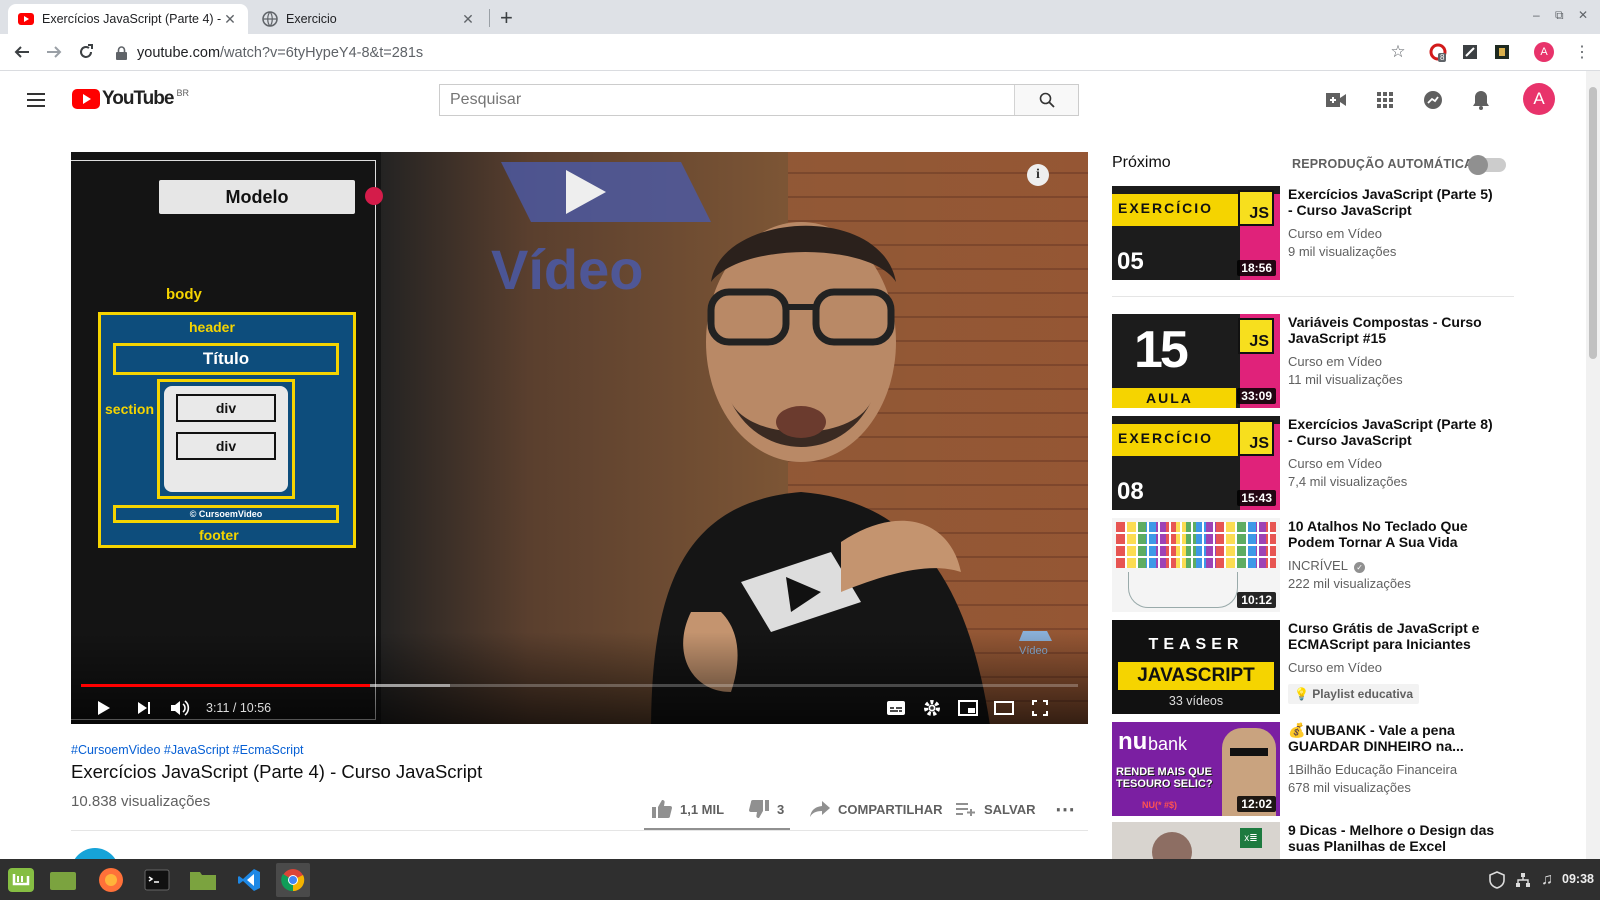 The width and height of the screenshot is (1600, 900). Describe the element at coordinates (180, 708) in the screenshot. I see `volume-button` at that location.